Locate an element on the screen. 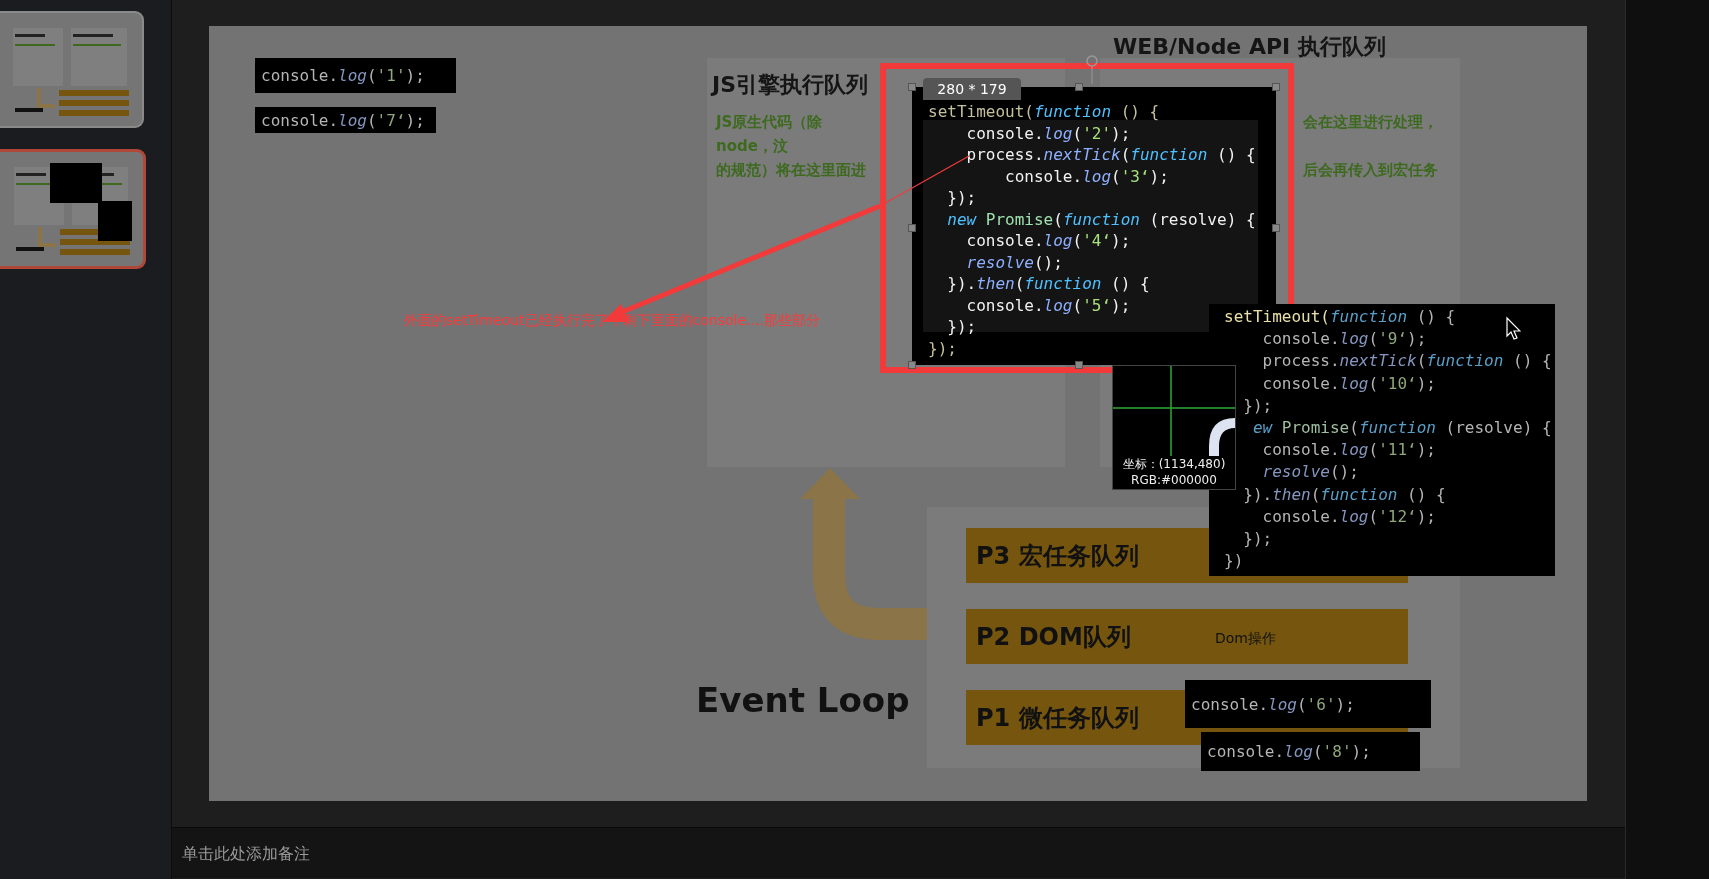 This screenshot has width=1709, height=879. cursor-icon is located at coordinates (1513, 328).